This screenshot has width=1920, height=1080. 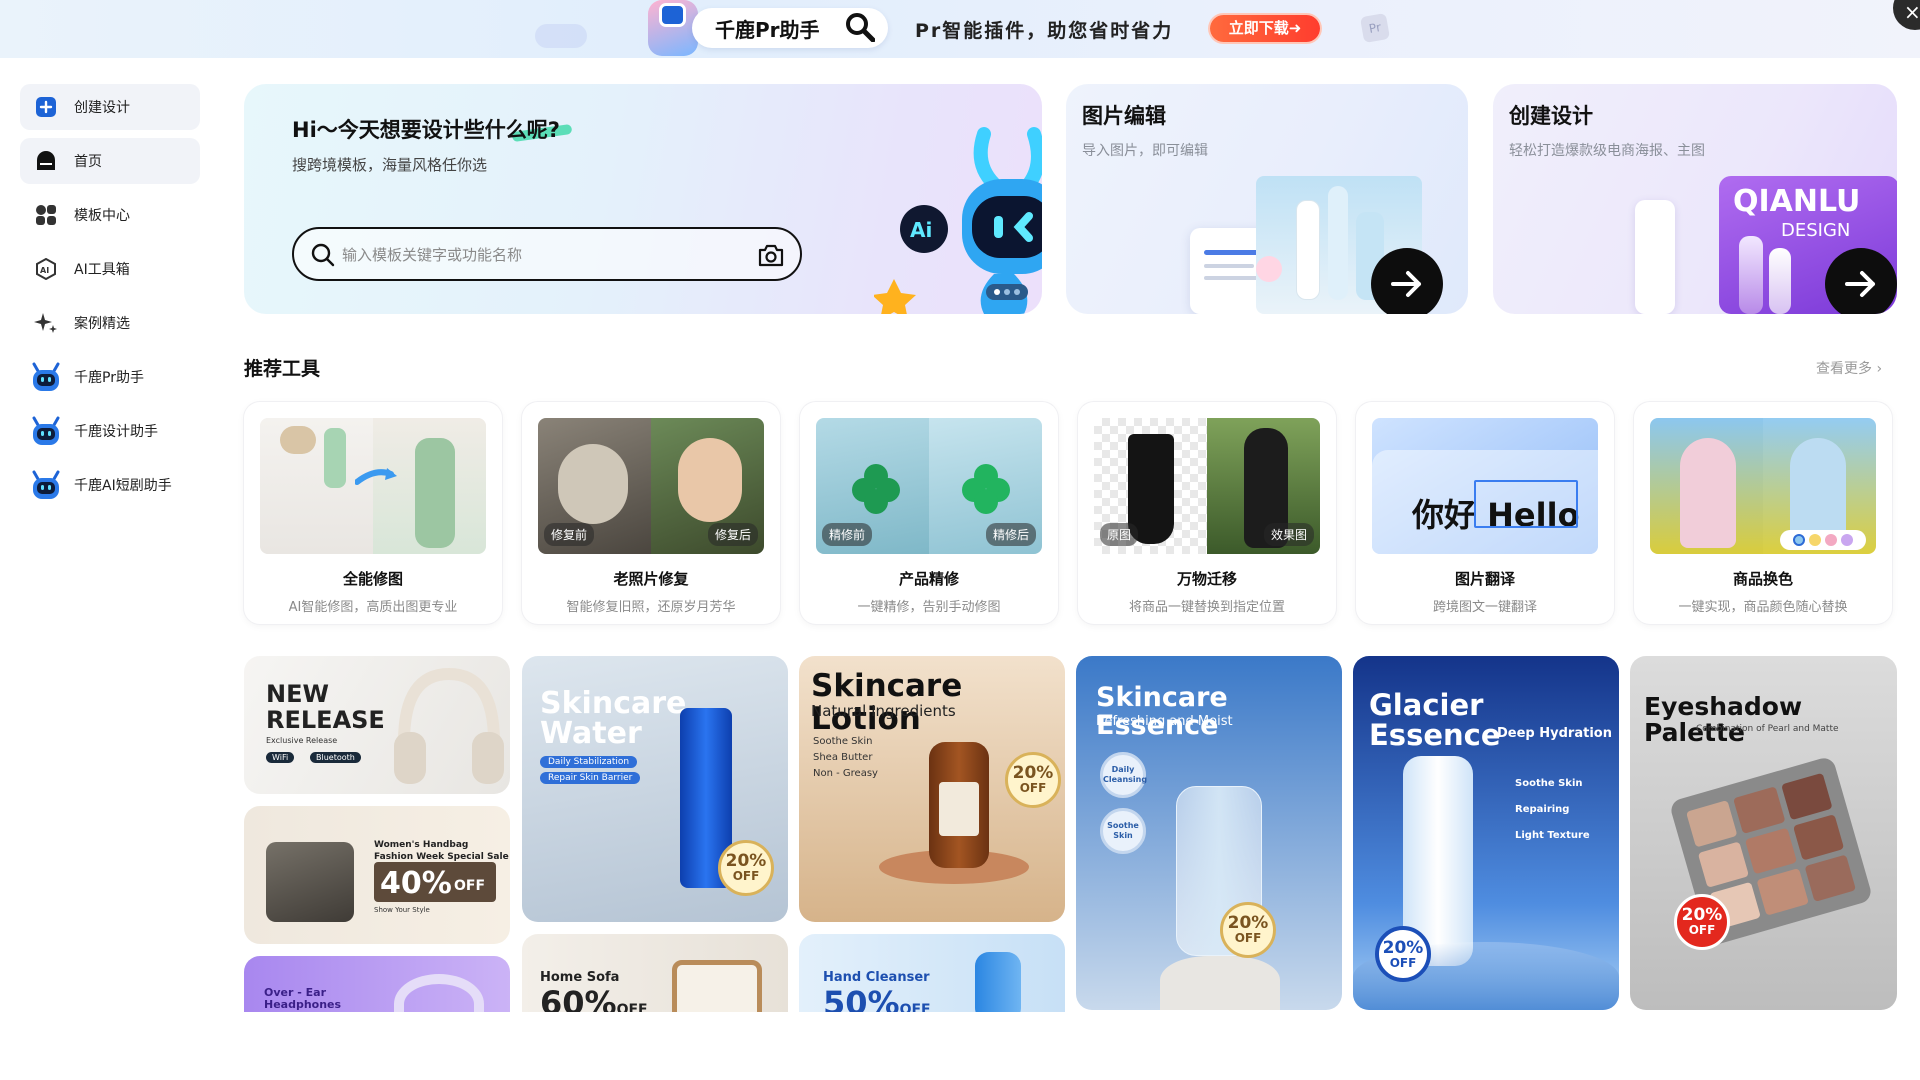 What do you see at coordinates (845, 773) in the screenshot?
I see `benefit-item: Non - Greasy` at bounding box center [845, 773].